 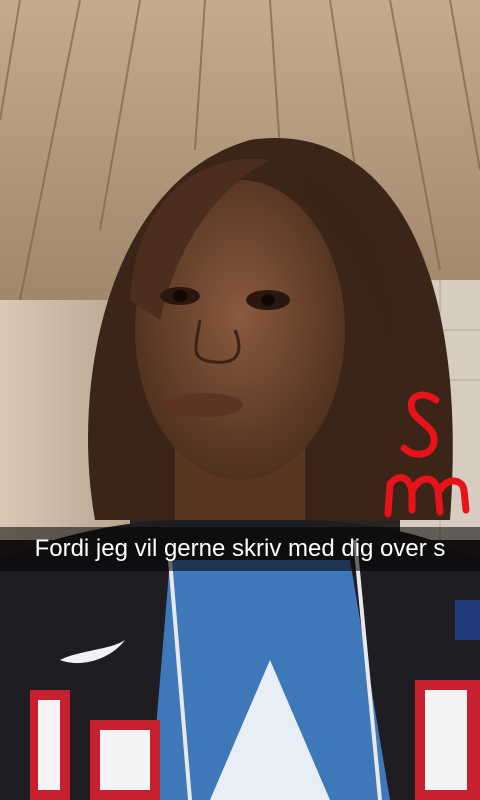 I want to click on caption-text: Fordi jeg vil gerne skriv med dig over s, so click(x=240, y=548).